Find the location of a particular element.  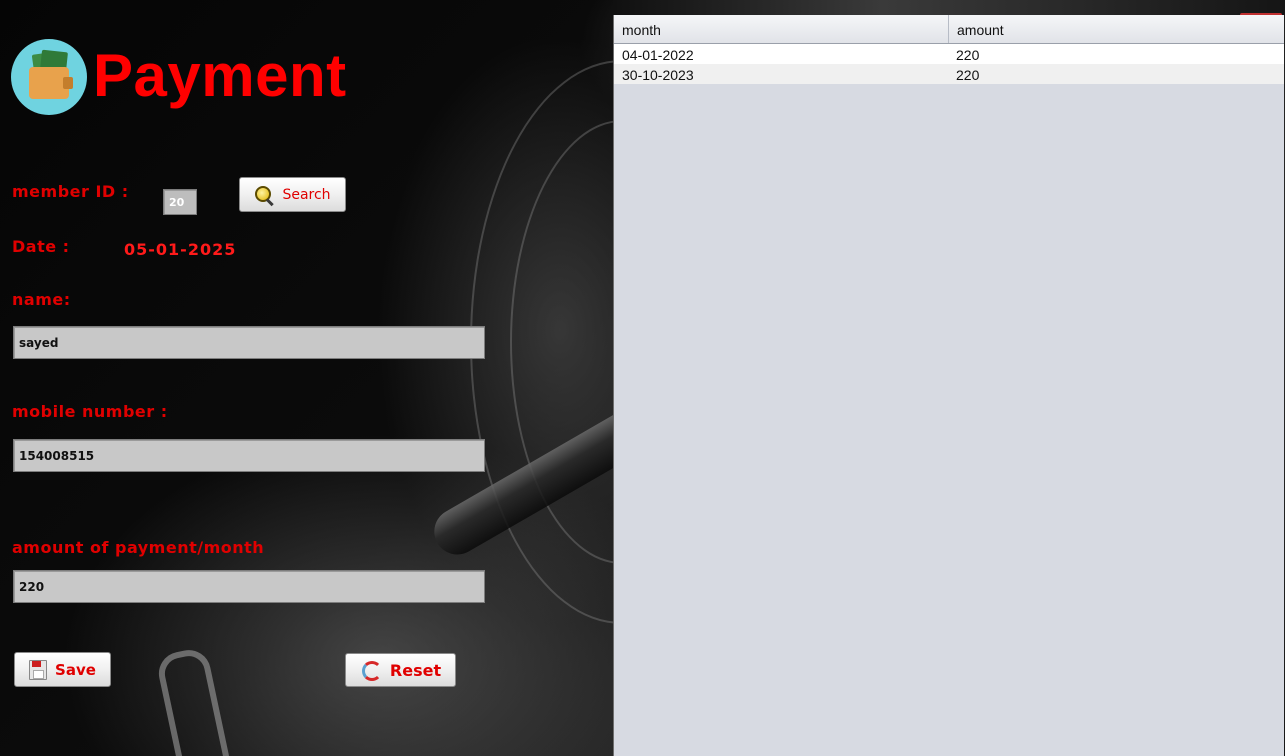

save-button: Save is located at coordinates (62, 669).